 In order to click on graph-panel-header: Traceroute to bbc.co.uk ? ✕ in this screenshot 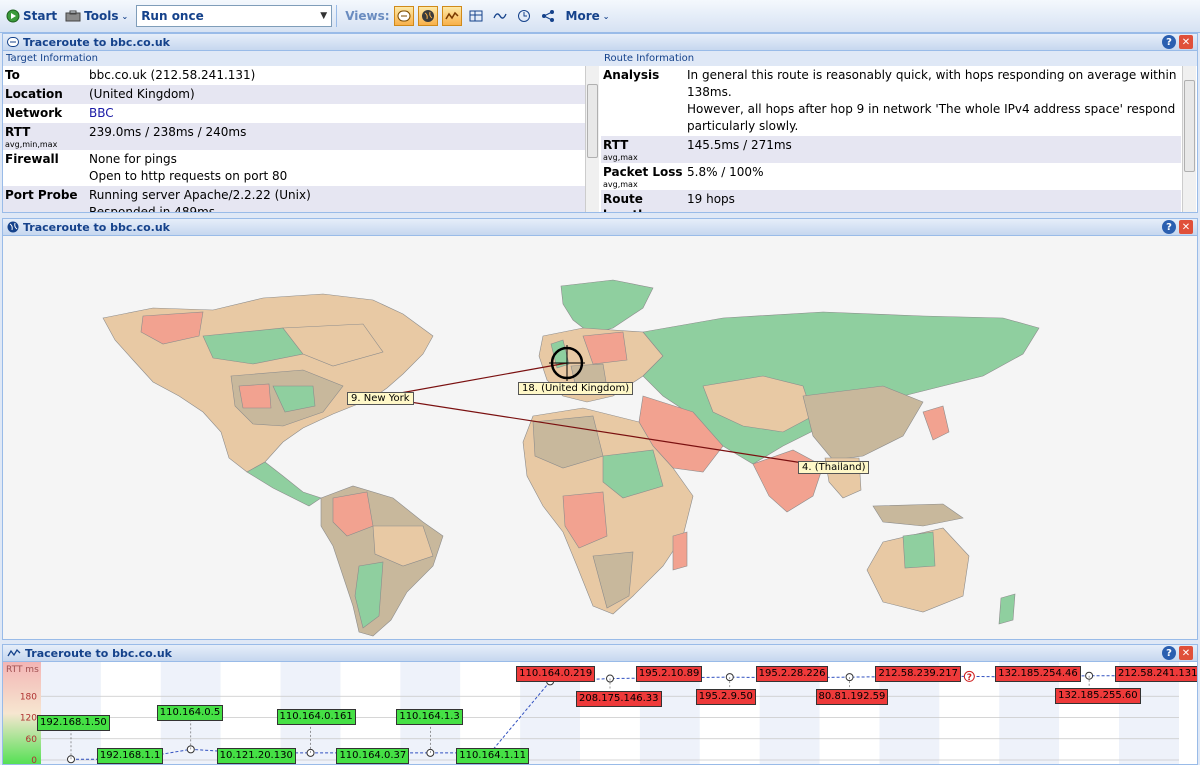, I will do `click(600, 653)`.